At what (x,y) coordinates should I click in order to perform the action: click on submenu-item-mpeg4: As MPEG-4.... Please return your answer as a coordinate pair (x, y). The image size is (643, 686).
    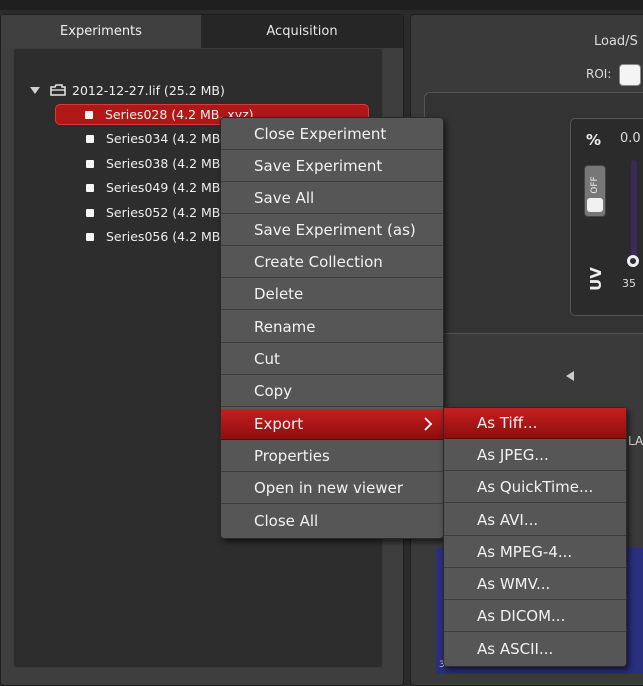
    Looking at the image, I should click on (535, 552).